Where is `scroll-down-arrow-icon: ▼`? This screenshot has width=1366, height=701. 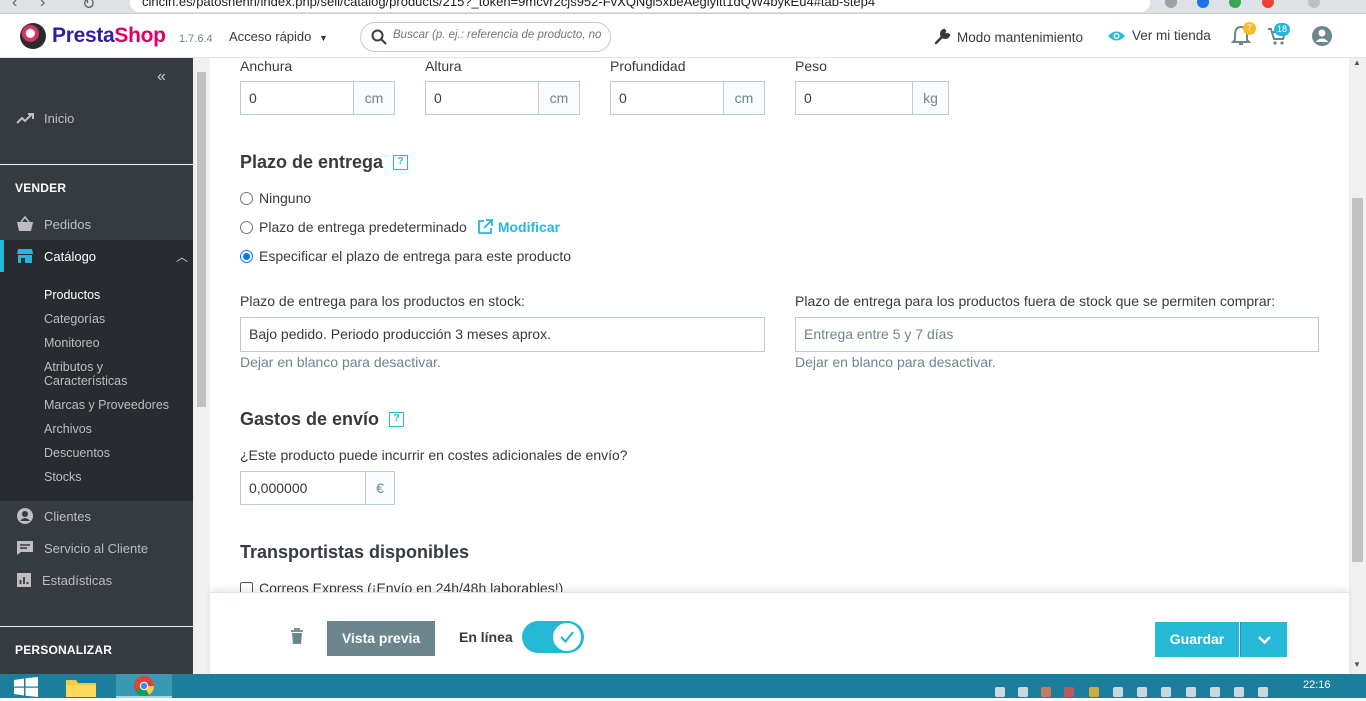
scroll-down-arrow-icon: ▼ is located at coordinates (1357, 664).